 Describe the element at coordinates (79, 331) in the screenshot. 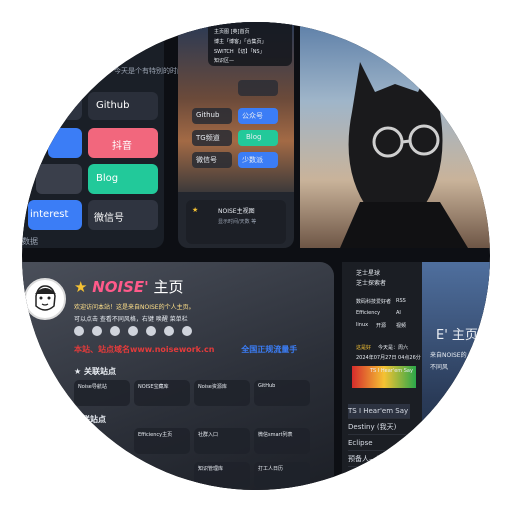

I see `github-icon` at that location.